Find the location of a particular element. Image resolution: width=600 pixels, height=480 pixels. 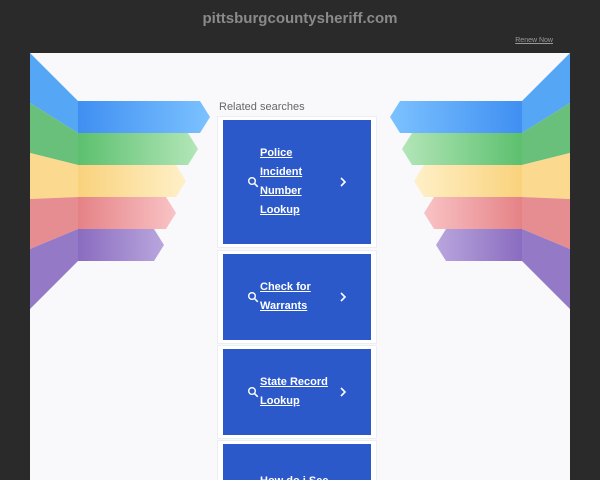

related-search-link: Police Incident Number Lookup is located at coordinates (297, 182).